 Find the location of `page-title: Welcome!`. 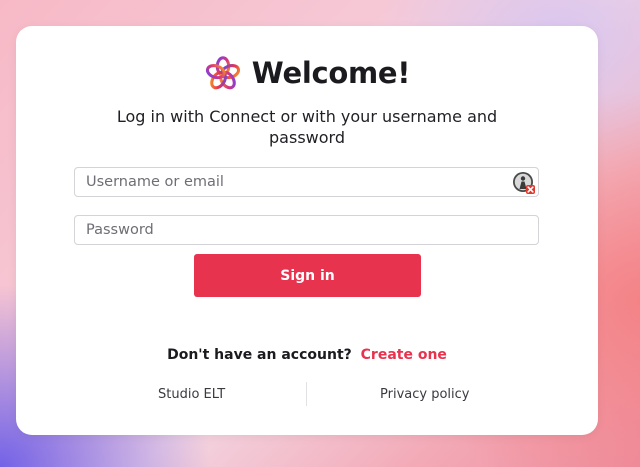

page-title: Welcome! is located at coordinates (331, 73).